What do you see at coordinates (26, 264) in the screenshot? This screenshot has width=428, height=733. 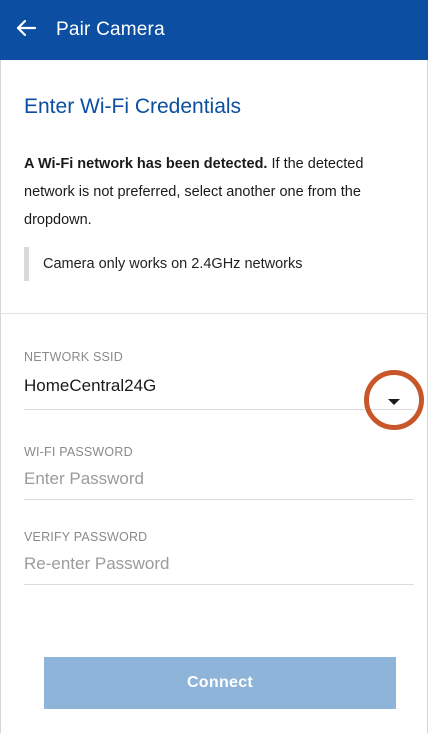 I see `note-accent-bar` at bounding box center [26, 264].